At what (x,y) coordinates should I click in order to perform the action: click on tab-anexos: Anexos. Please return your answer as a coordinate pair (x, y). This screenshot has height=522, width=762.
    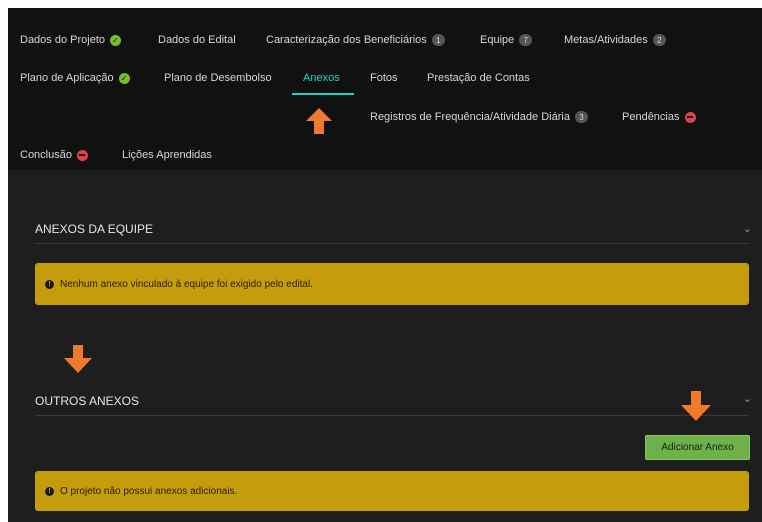
    Looking at the image, I should click on (321, 78).